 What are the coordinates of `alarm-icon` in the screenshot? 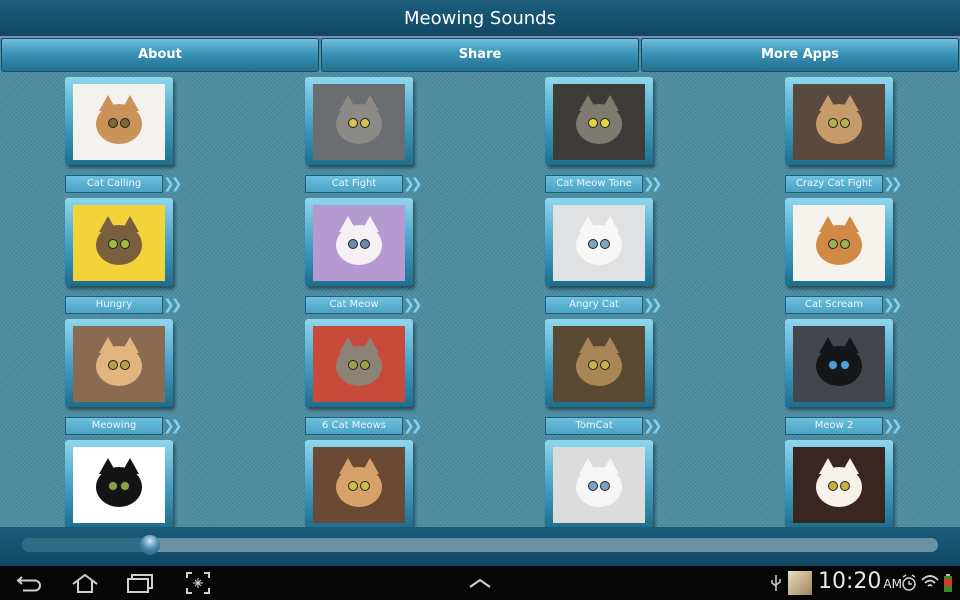 It's located at (909, 582).